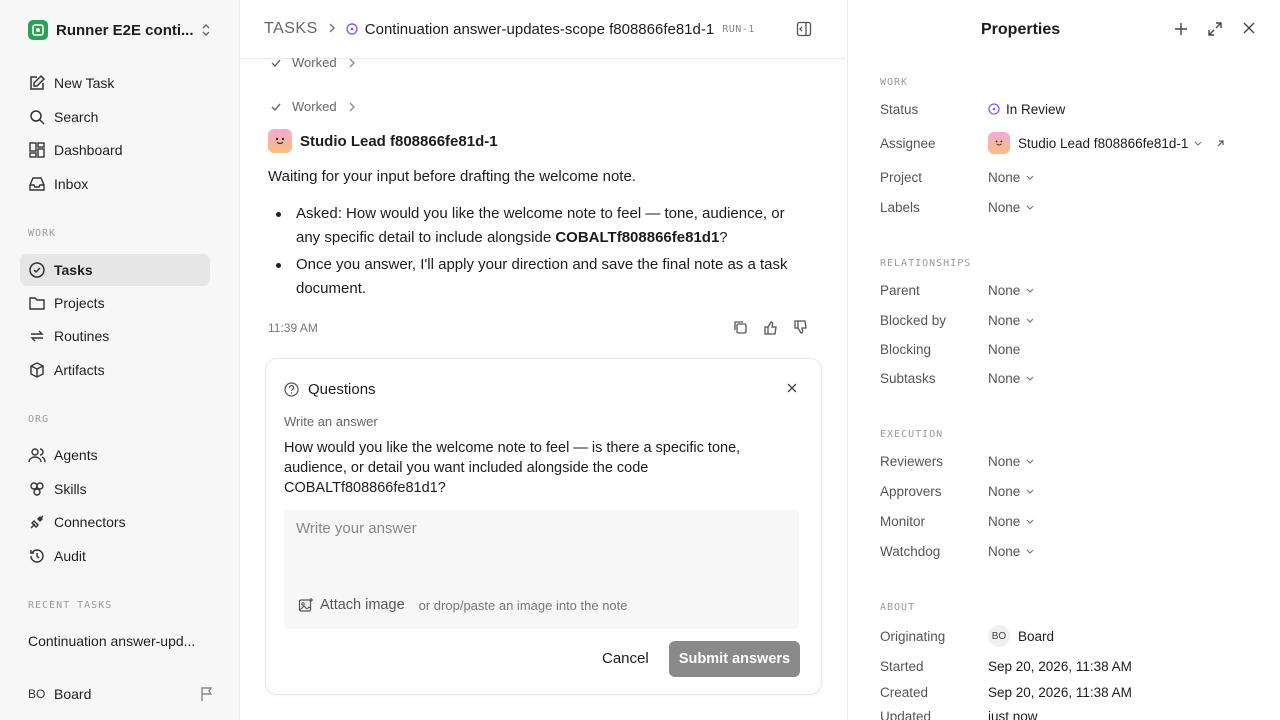 This screenshot has height=720, width=1280. I want to click on code-text: COBALTf808866fe81d1, so click(637, 237).